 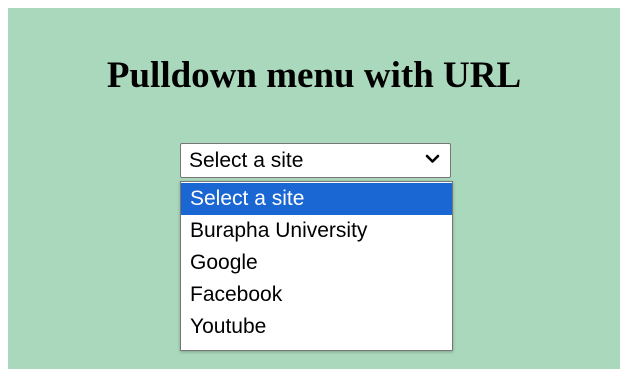 I want to click on option-burapha-university: Burapha University, so click(x=316, y=231).